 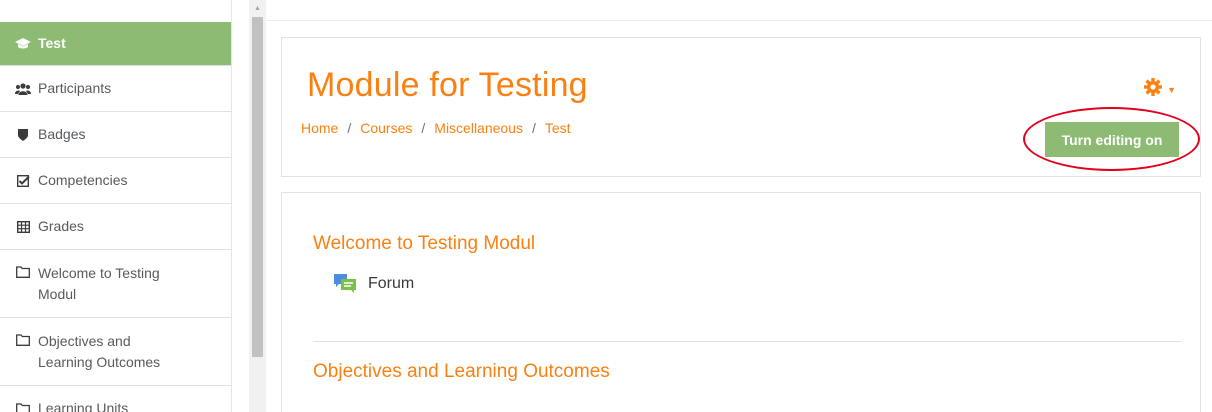 What do you see at coordinates (23, 88) in the screenshot?
I see `users-icon` at bounding box center [23, 88].